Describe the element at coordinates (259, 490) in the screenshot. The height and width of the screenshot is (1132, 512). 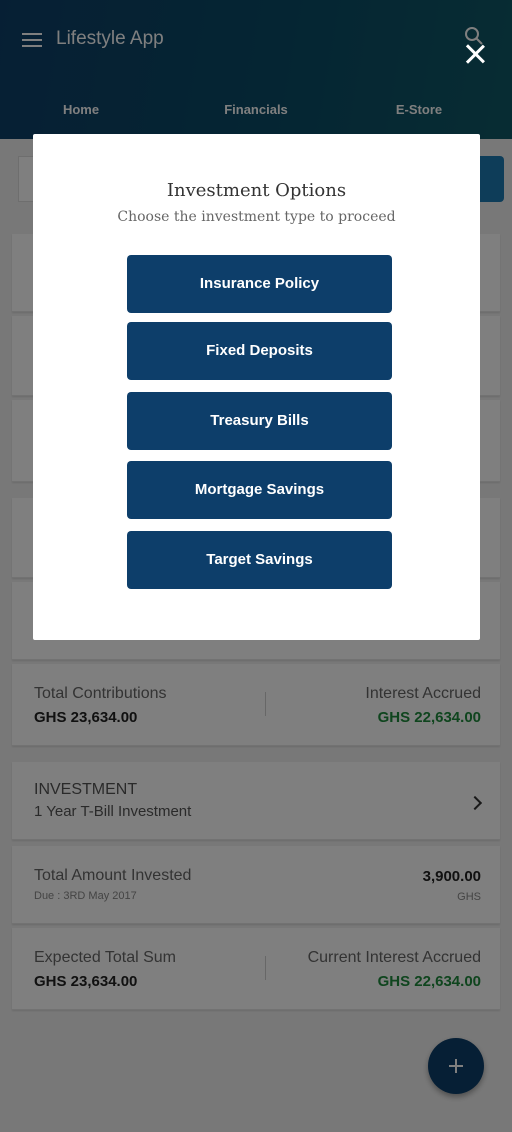
I see `mortgage-savings-button: Mortgage Savings` at that location.